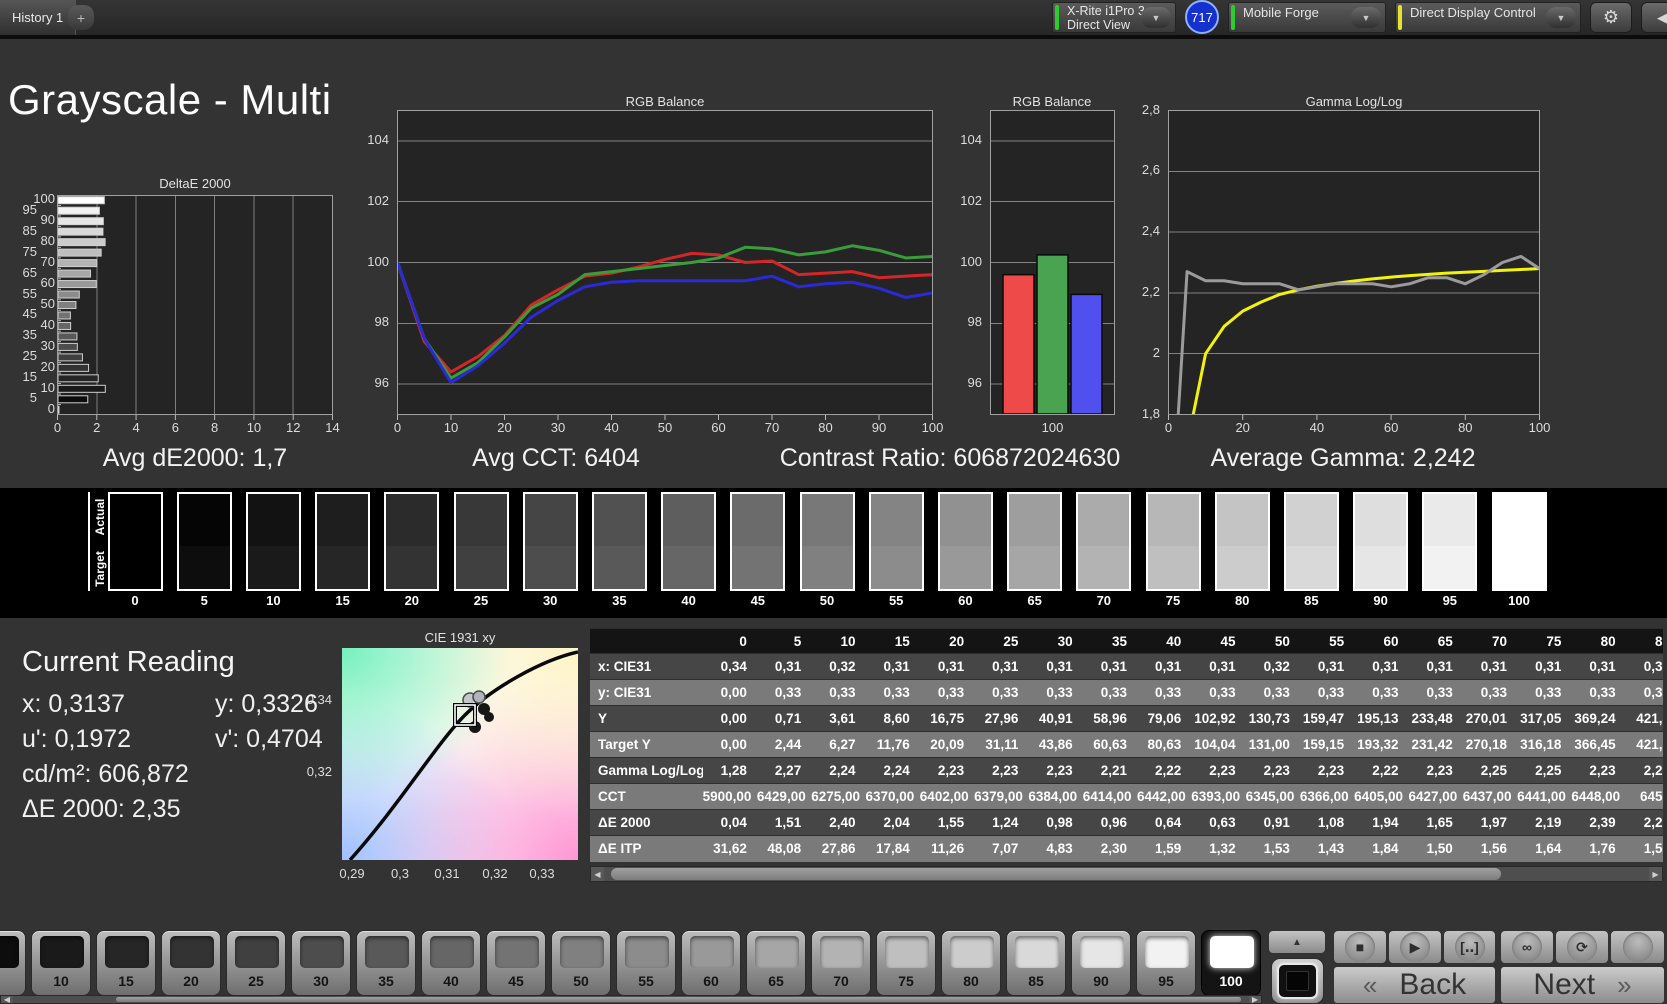 Image resolution: width=1667 pixels, height=1004 pixels. Describe the element at coordinates (128, 662) in the screenshot. I see `current-reading-heading: Current Reading` at that location.